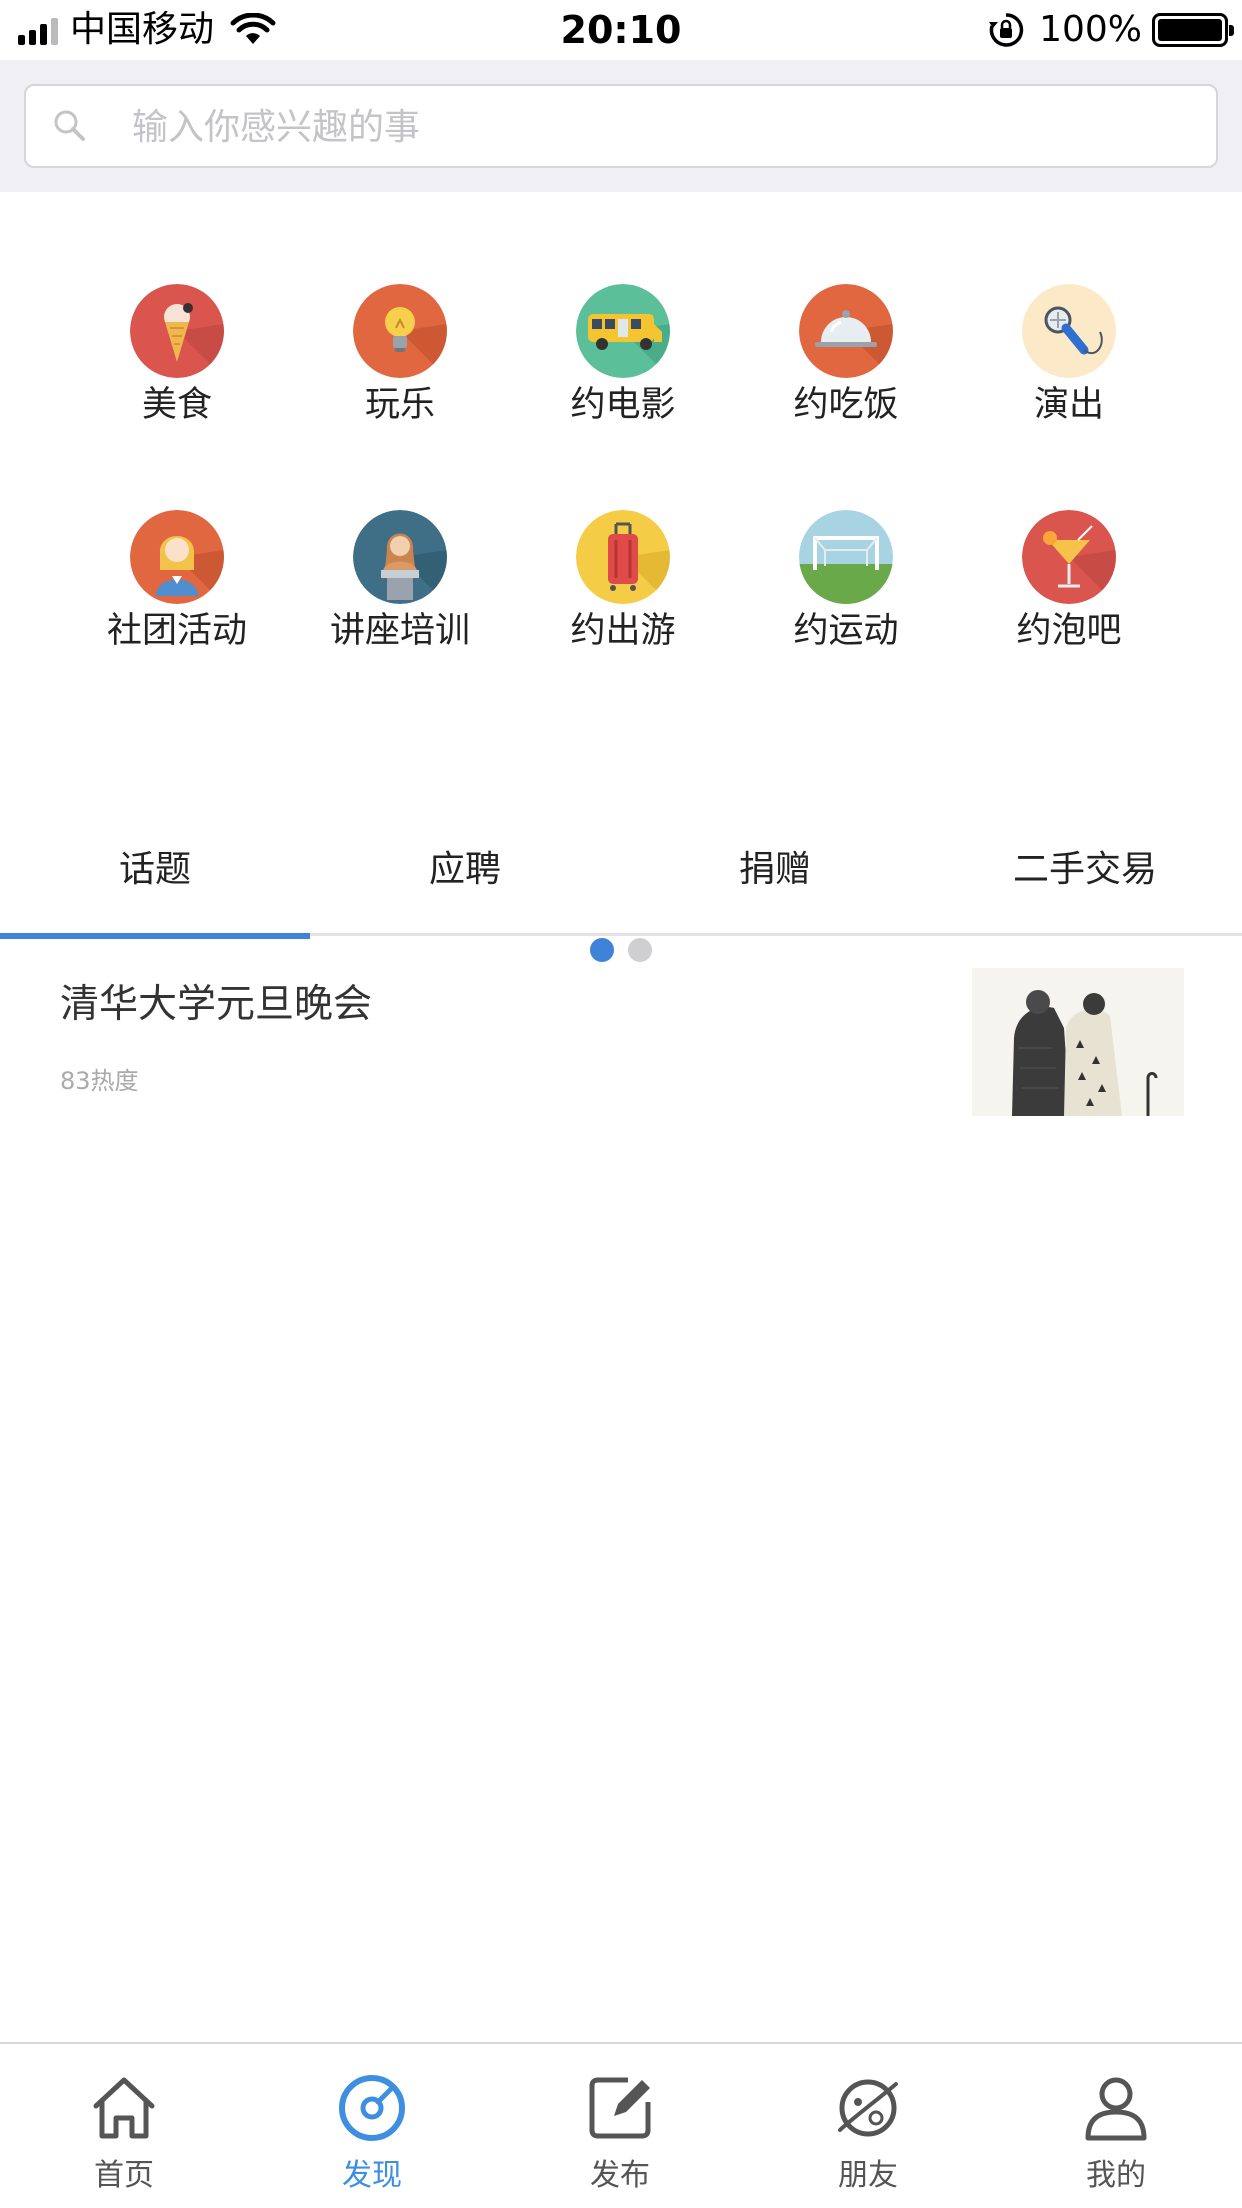 The height and width of the screenshot is (2208, 1242). Describe the element at coordinates (124, 2175) in the screenshot. I see `tabbar-label: 首页` at that location.